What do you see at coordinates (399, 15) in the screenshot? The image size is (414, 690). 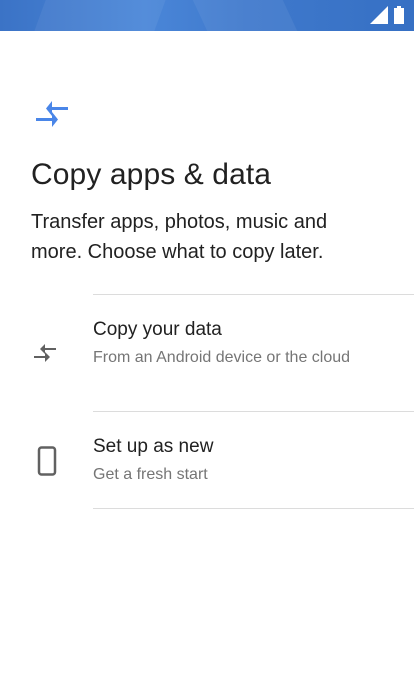 I see `battery-icon` at bounding box center [399, 15].